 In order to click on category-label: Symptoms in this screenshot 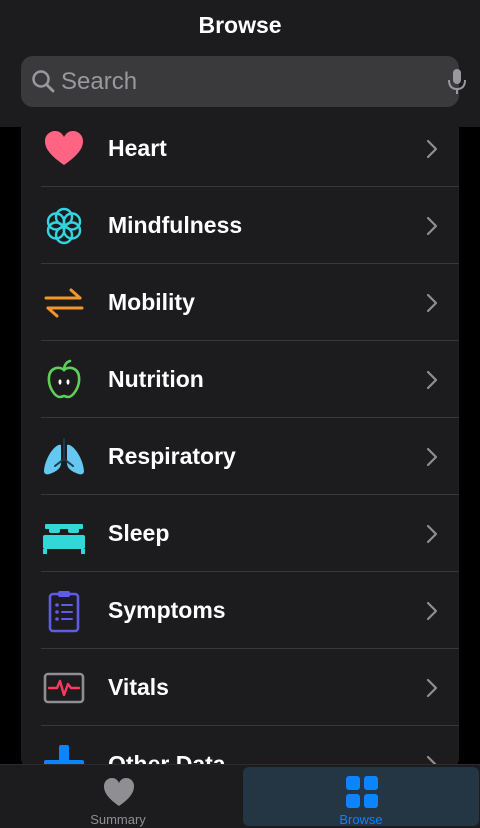, I will do `click(167, 610)`.